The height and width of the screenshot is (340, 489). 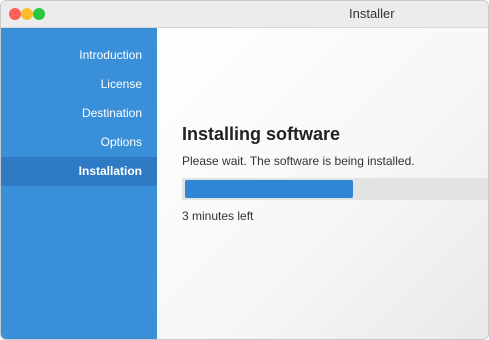 I want to click on zoom-window-button, so click(x=39, y=14).